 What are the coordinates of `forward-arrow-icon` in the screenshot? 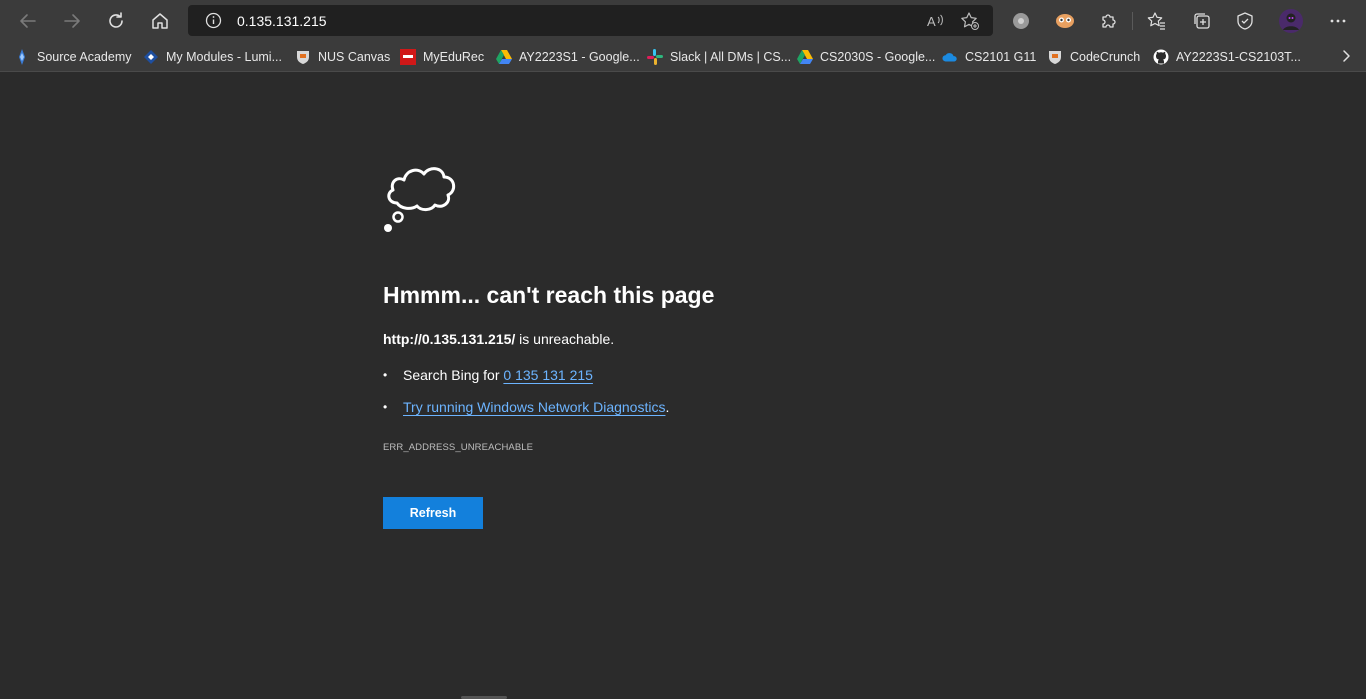 It's located at (72, 21).